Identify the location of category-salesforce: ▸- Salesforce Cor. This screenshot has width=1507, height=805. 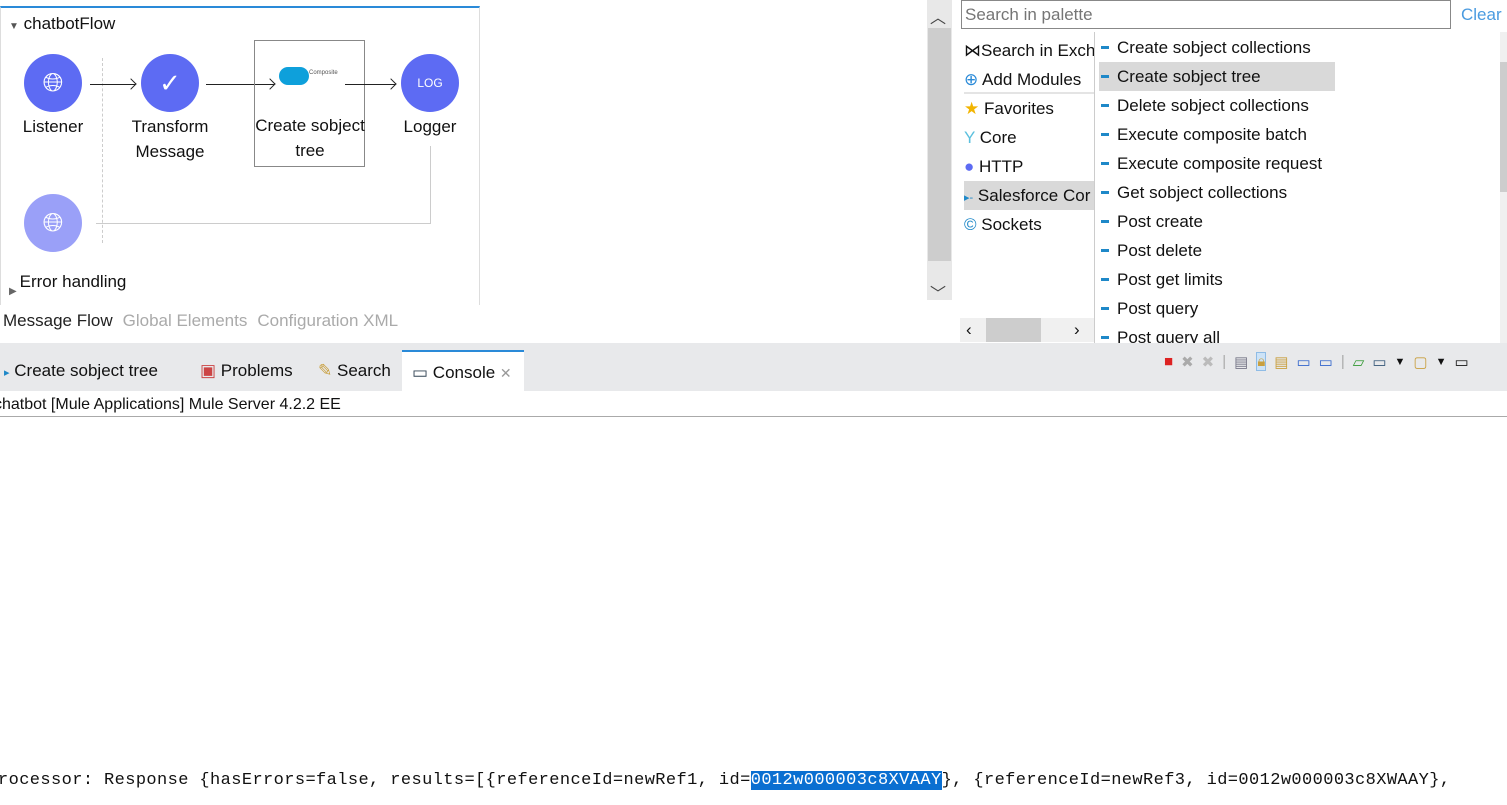
(1029, 195).